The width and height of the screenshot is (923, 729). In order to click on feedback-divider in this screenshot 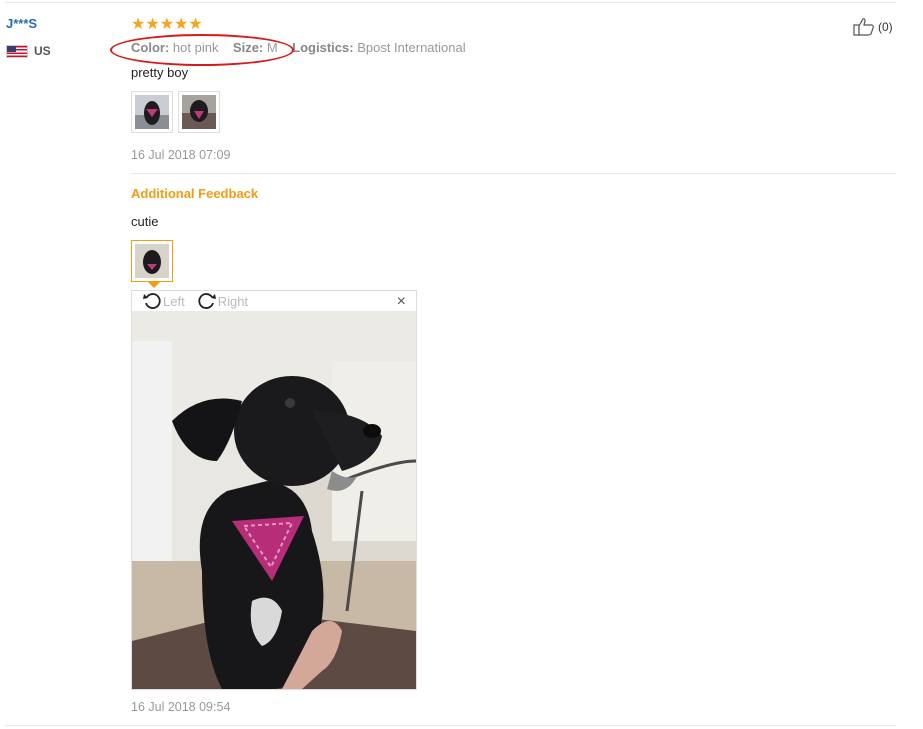, I will do `click(513, 173)`.